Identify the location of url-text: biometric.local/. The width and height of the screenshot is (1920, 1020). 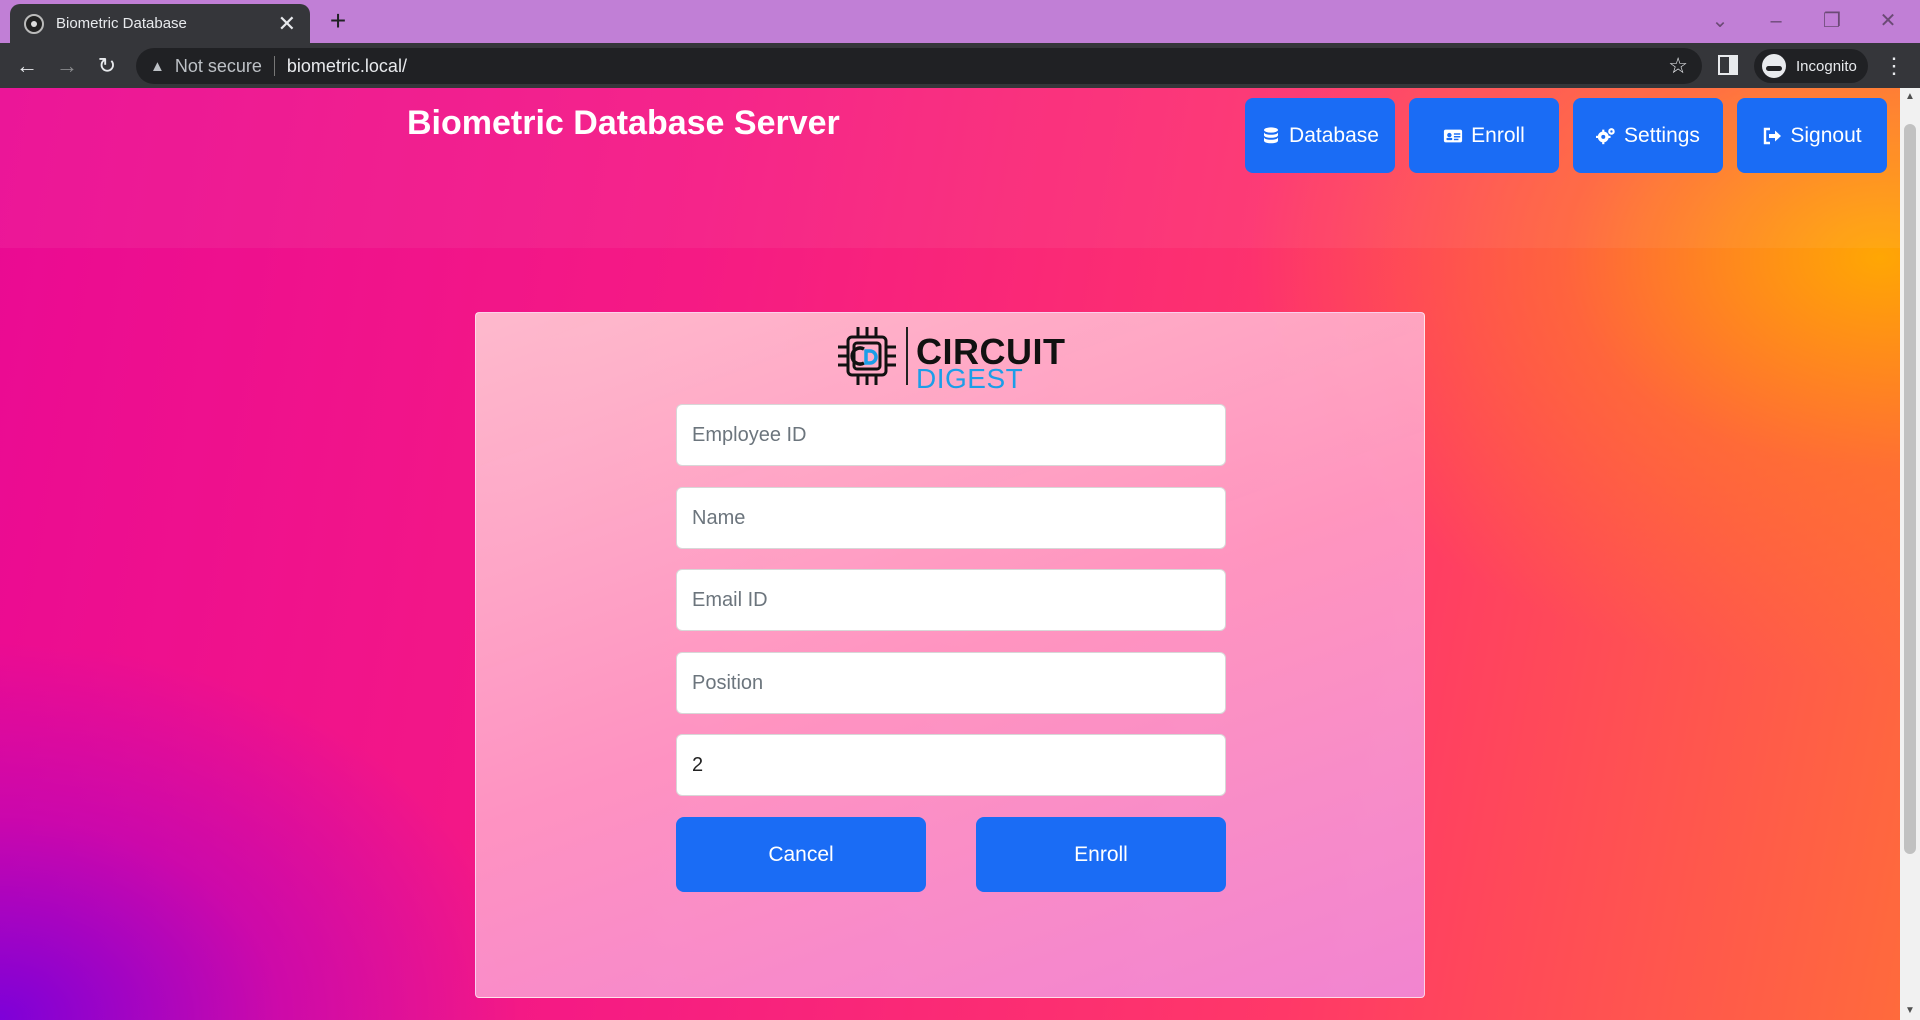
(977, 66).